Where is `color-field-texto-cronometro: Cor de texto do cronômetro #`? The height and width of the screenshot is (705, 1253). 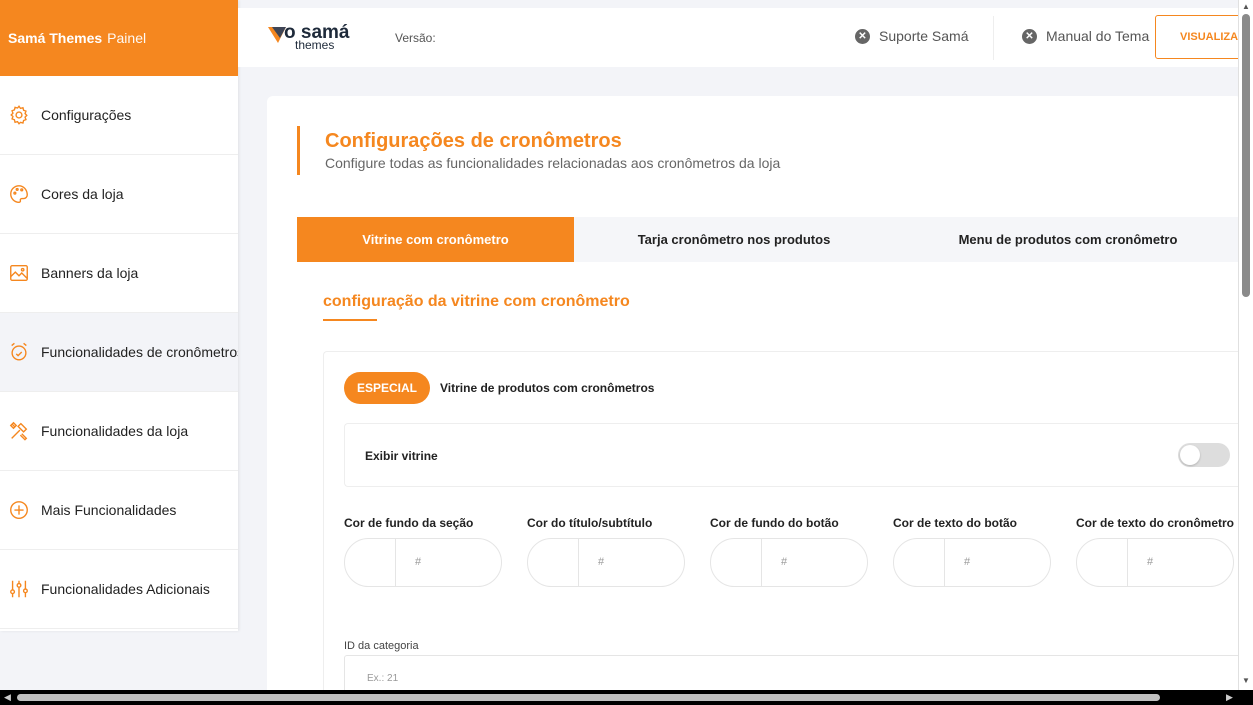
color-field-texto-cronometro: Cor de texto do cronômetro # is located at coordinates (1156, 551).